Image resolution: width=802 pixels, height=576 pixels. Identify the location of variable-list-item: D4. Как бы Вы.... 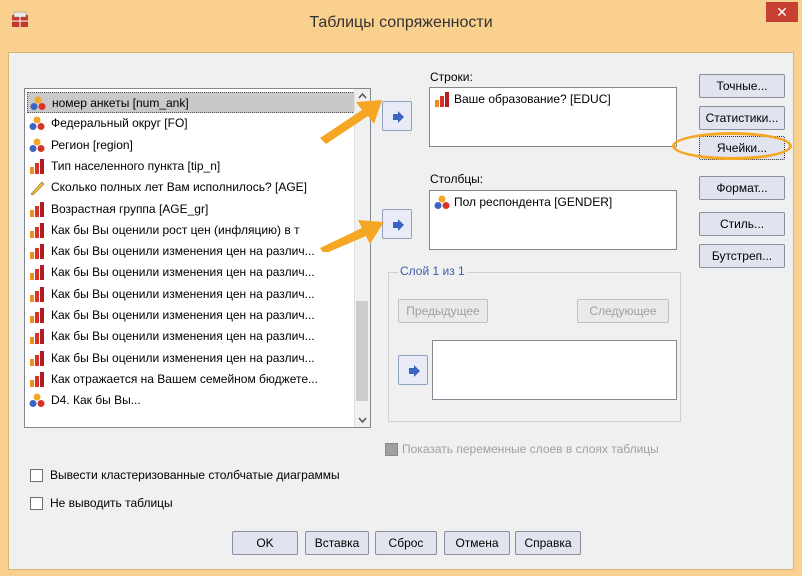
(192, 400).